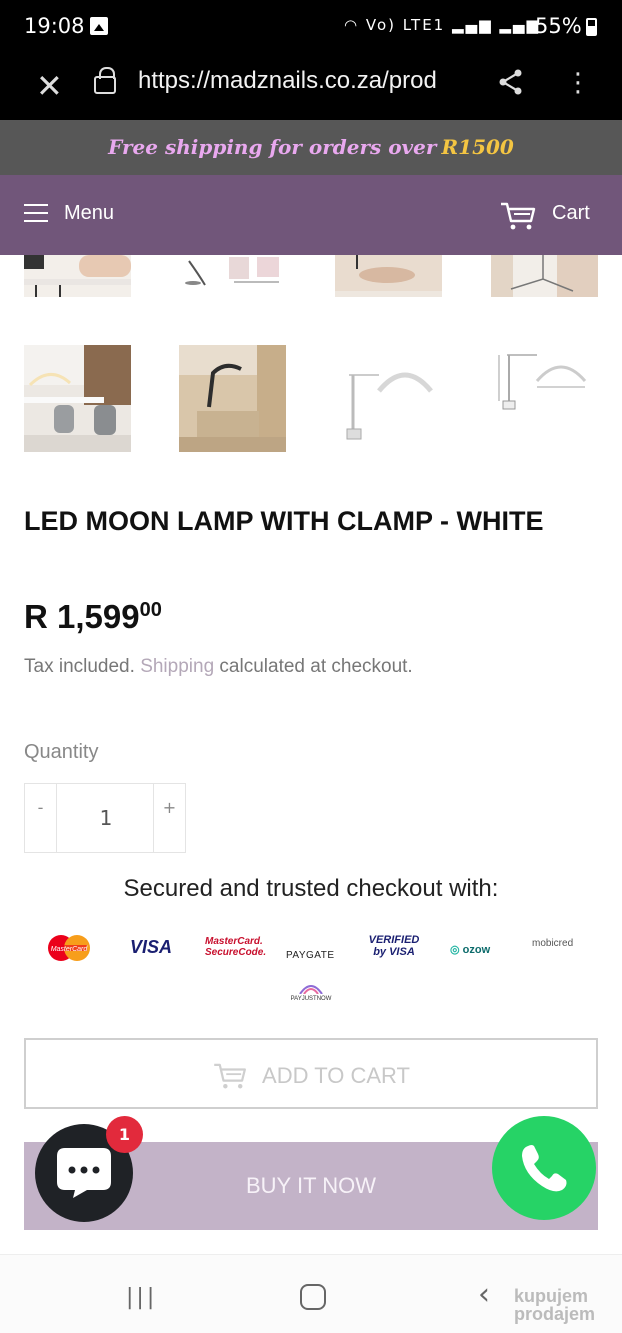  I want to click on quantity-input: 1, so click(106, 818).